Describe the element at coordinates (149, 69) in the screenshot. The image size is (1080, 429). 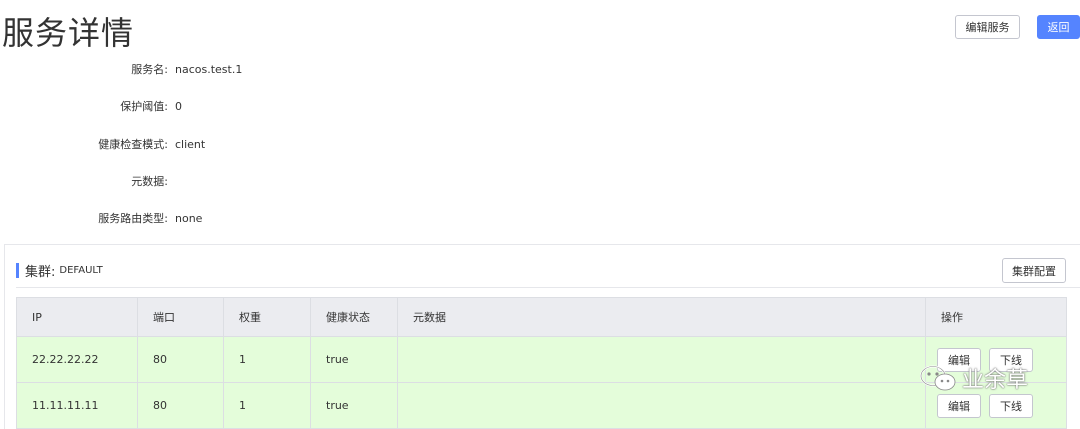
I see `service-name-label: 服务名:` at that location.